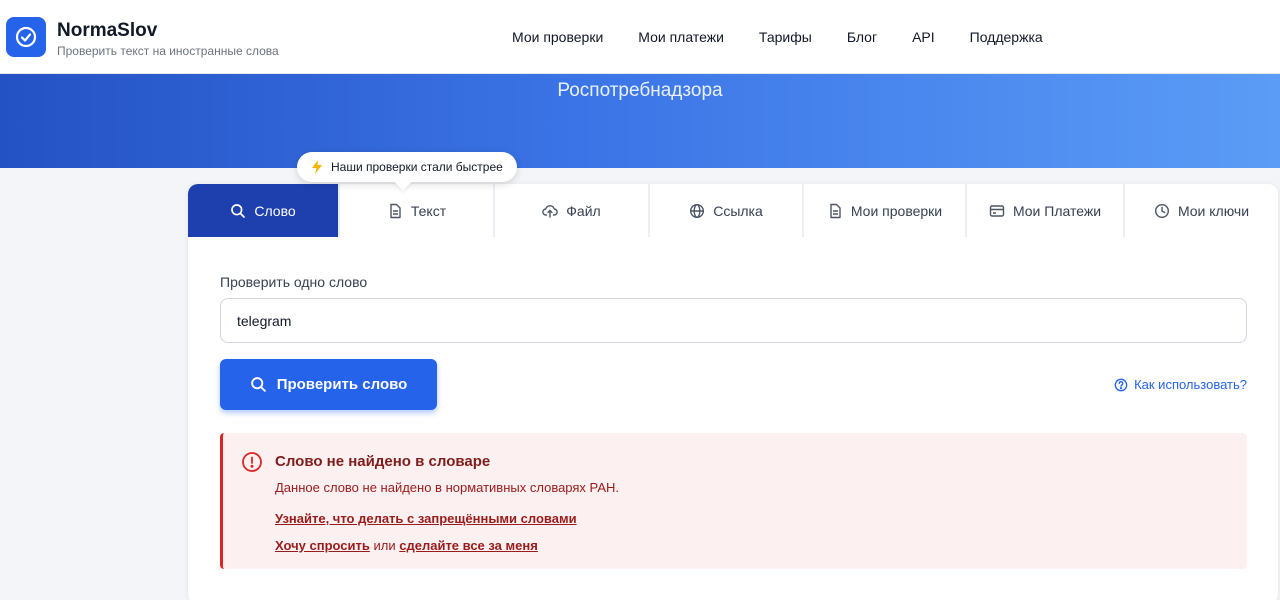  Describe the element at coordinates (384, 545) in the screenshot. I see `or-text: или` at that location.